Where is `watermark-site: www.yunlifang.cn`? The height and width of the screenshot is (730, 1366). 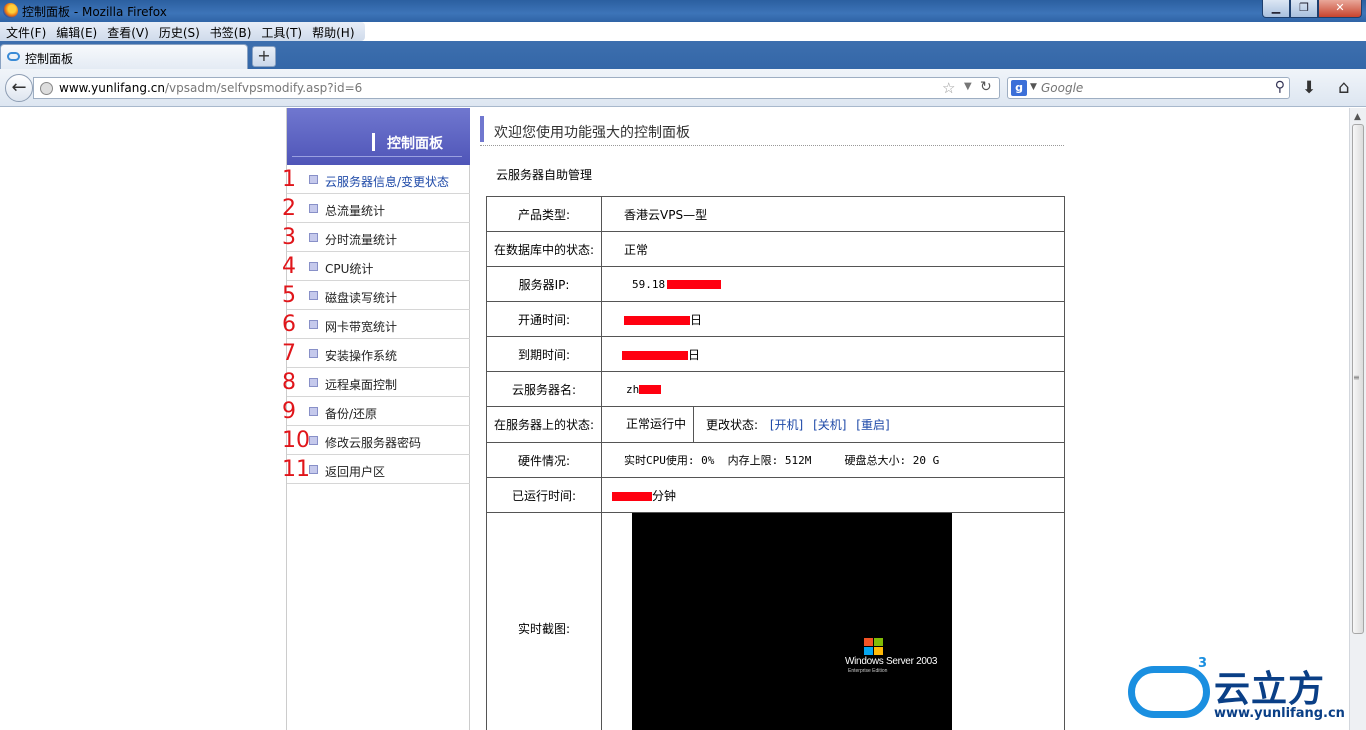 watermark-site: www.yunlifang.cn is located at coordinates (1279, 713).